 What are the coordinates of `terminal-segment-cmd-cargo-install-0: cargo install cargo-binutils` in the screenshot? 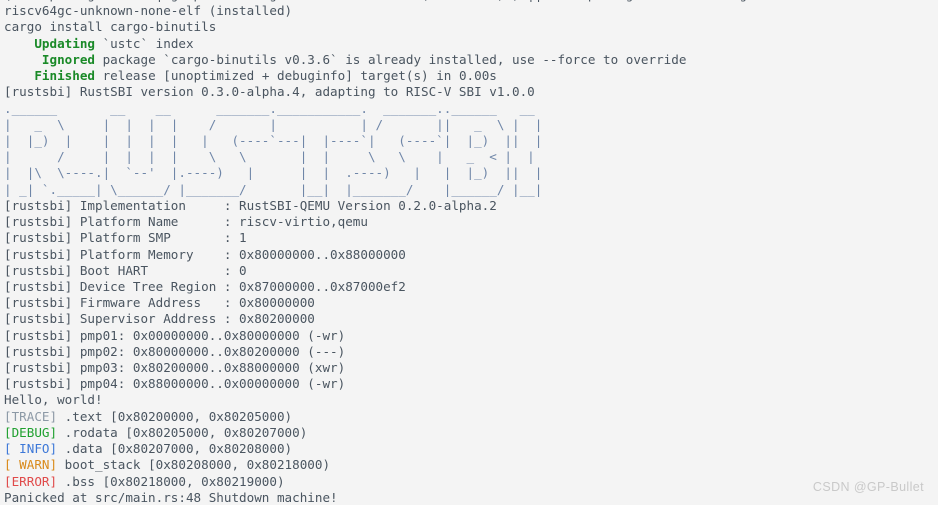 It's located at (110, 27).